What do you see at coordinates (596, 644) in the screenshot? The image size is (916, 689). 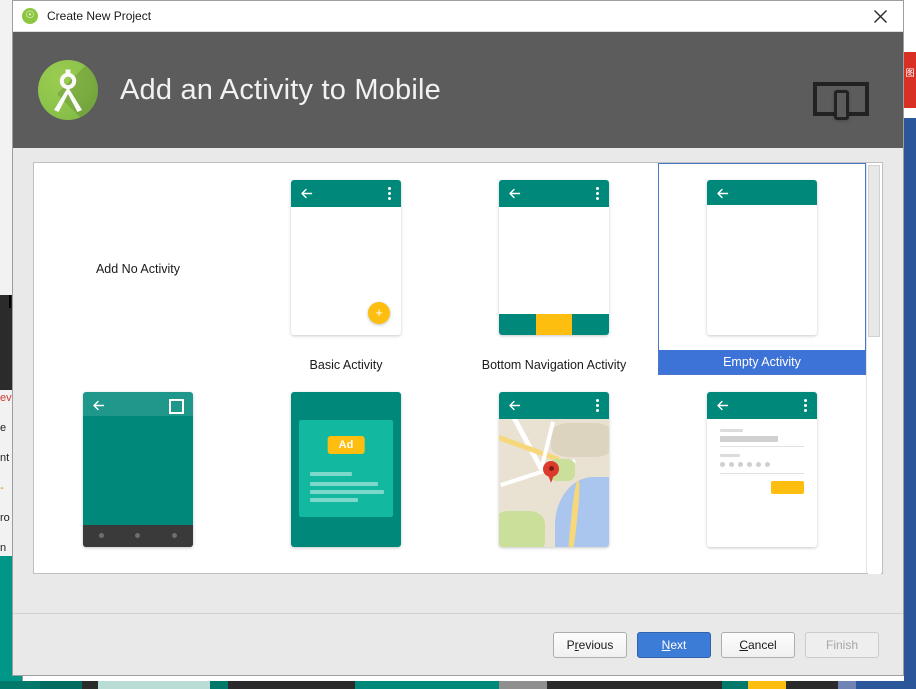 I see `previous-button-post: evious` at bounding box center [596, 644].